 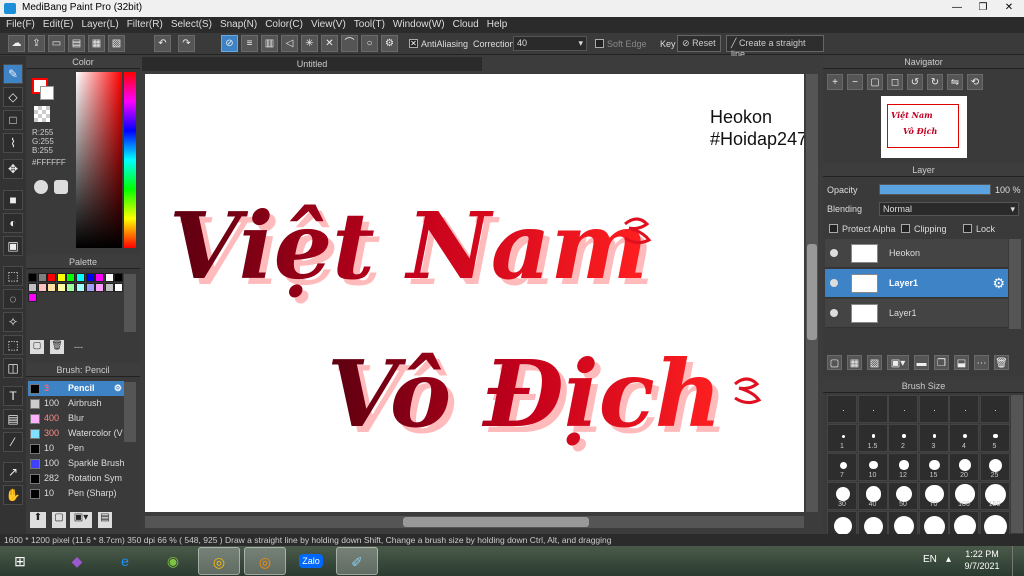 I want to click on circle-snap-icon: ○, so click(x=369, y=43).